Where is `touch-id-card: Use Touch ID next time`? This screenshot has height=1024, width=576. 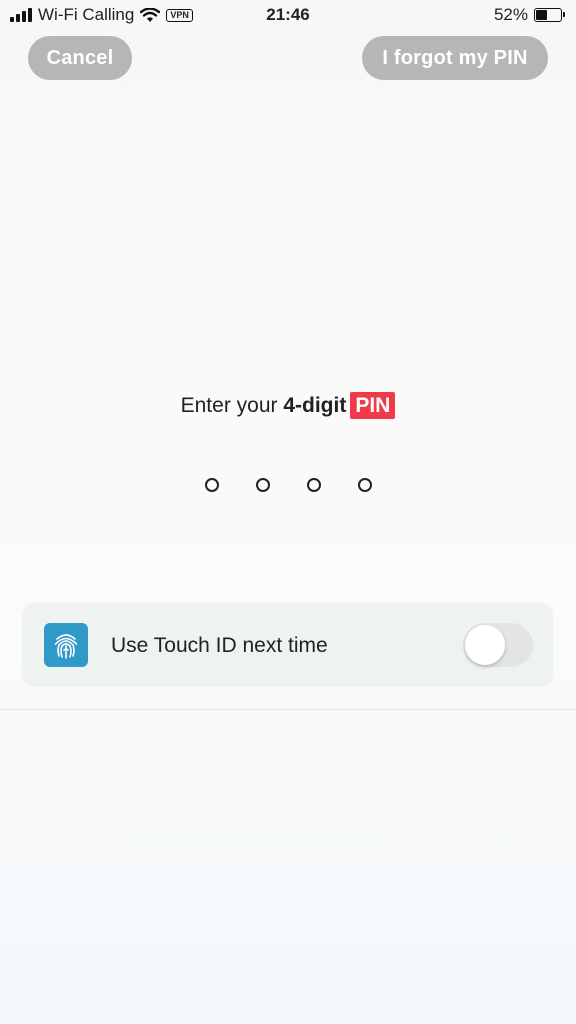
touch-id-card: Use Touch ID next time is located at coordinates (287, 645).